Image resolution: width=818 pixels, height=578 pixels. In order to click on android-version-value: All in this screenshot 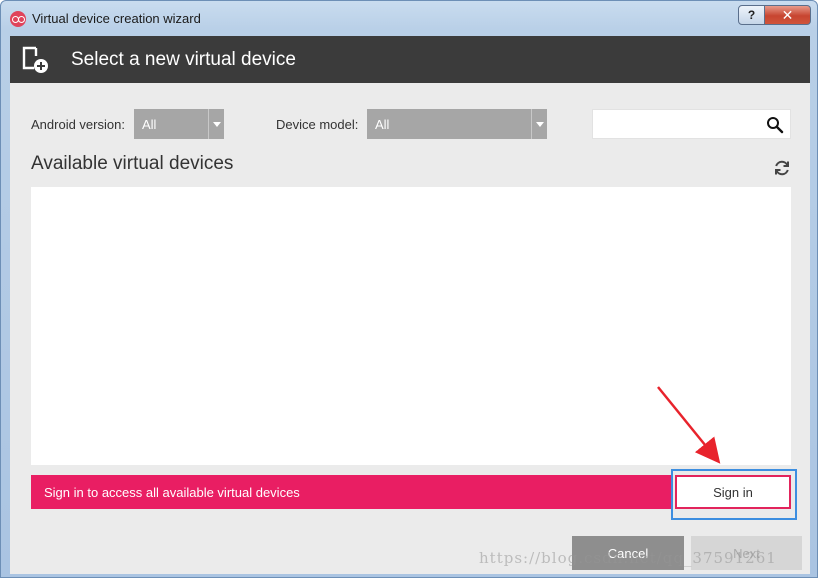, I will do `click(149, 124)`.